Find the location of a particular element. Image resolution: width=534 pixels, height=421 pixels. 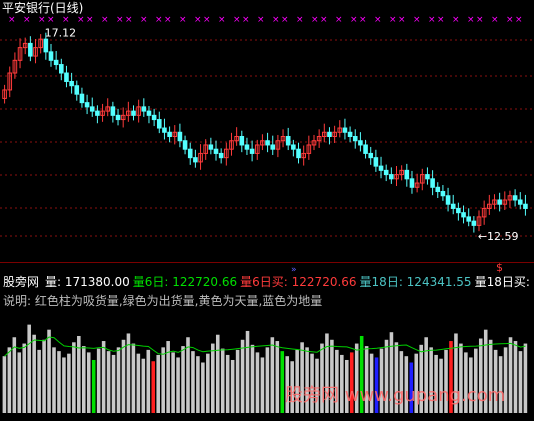

volume-panel-label: 股旁网 is located at coordinates (21, 282).